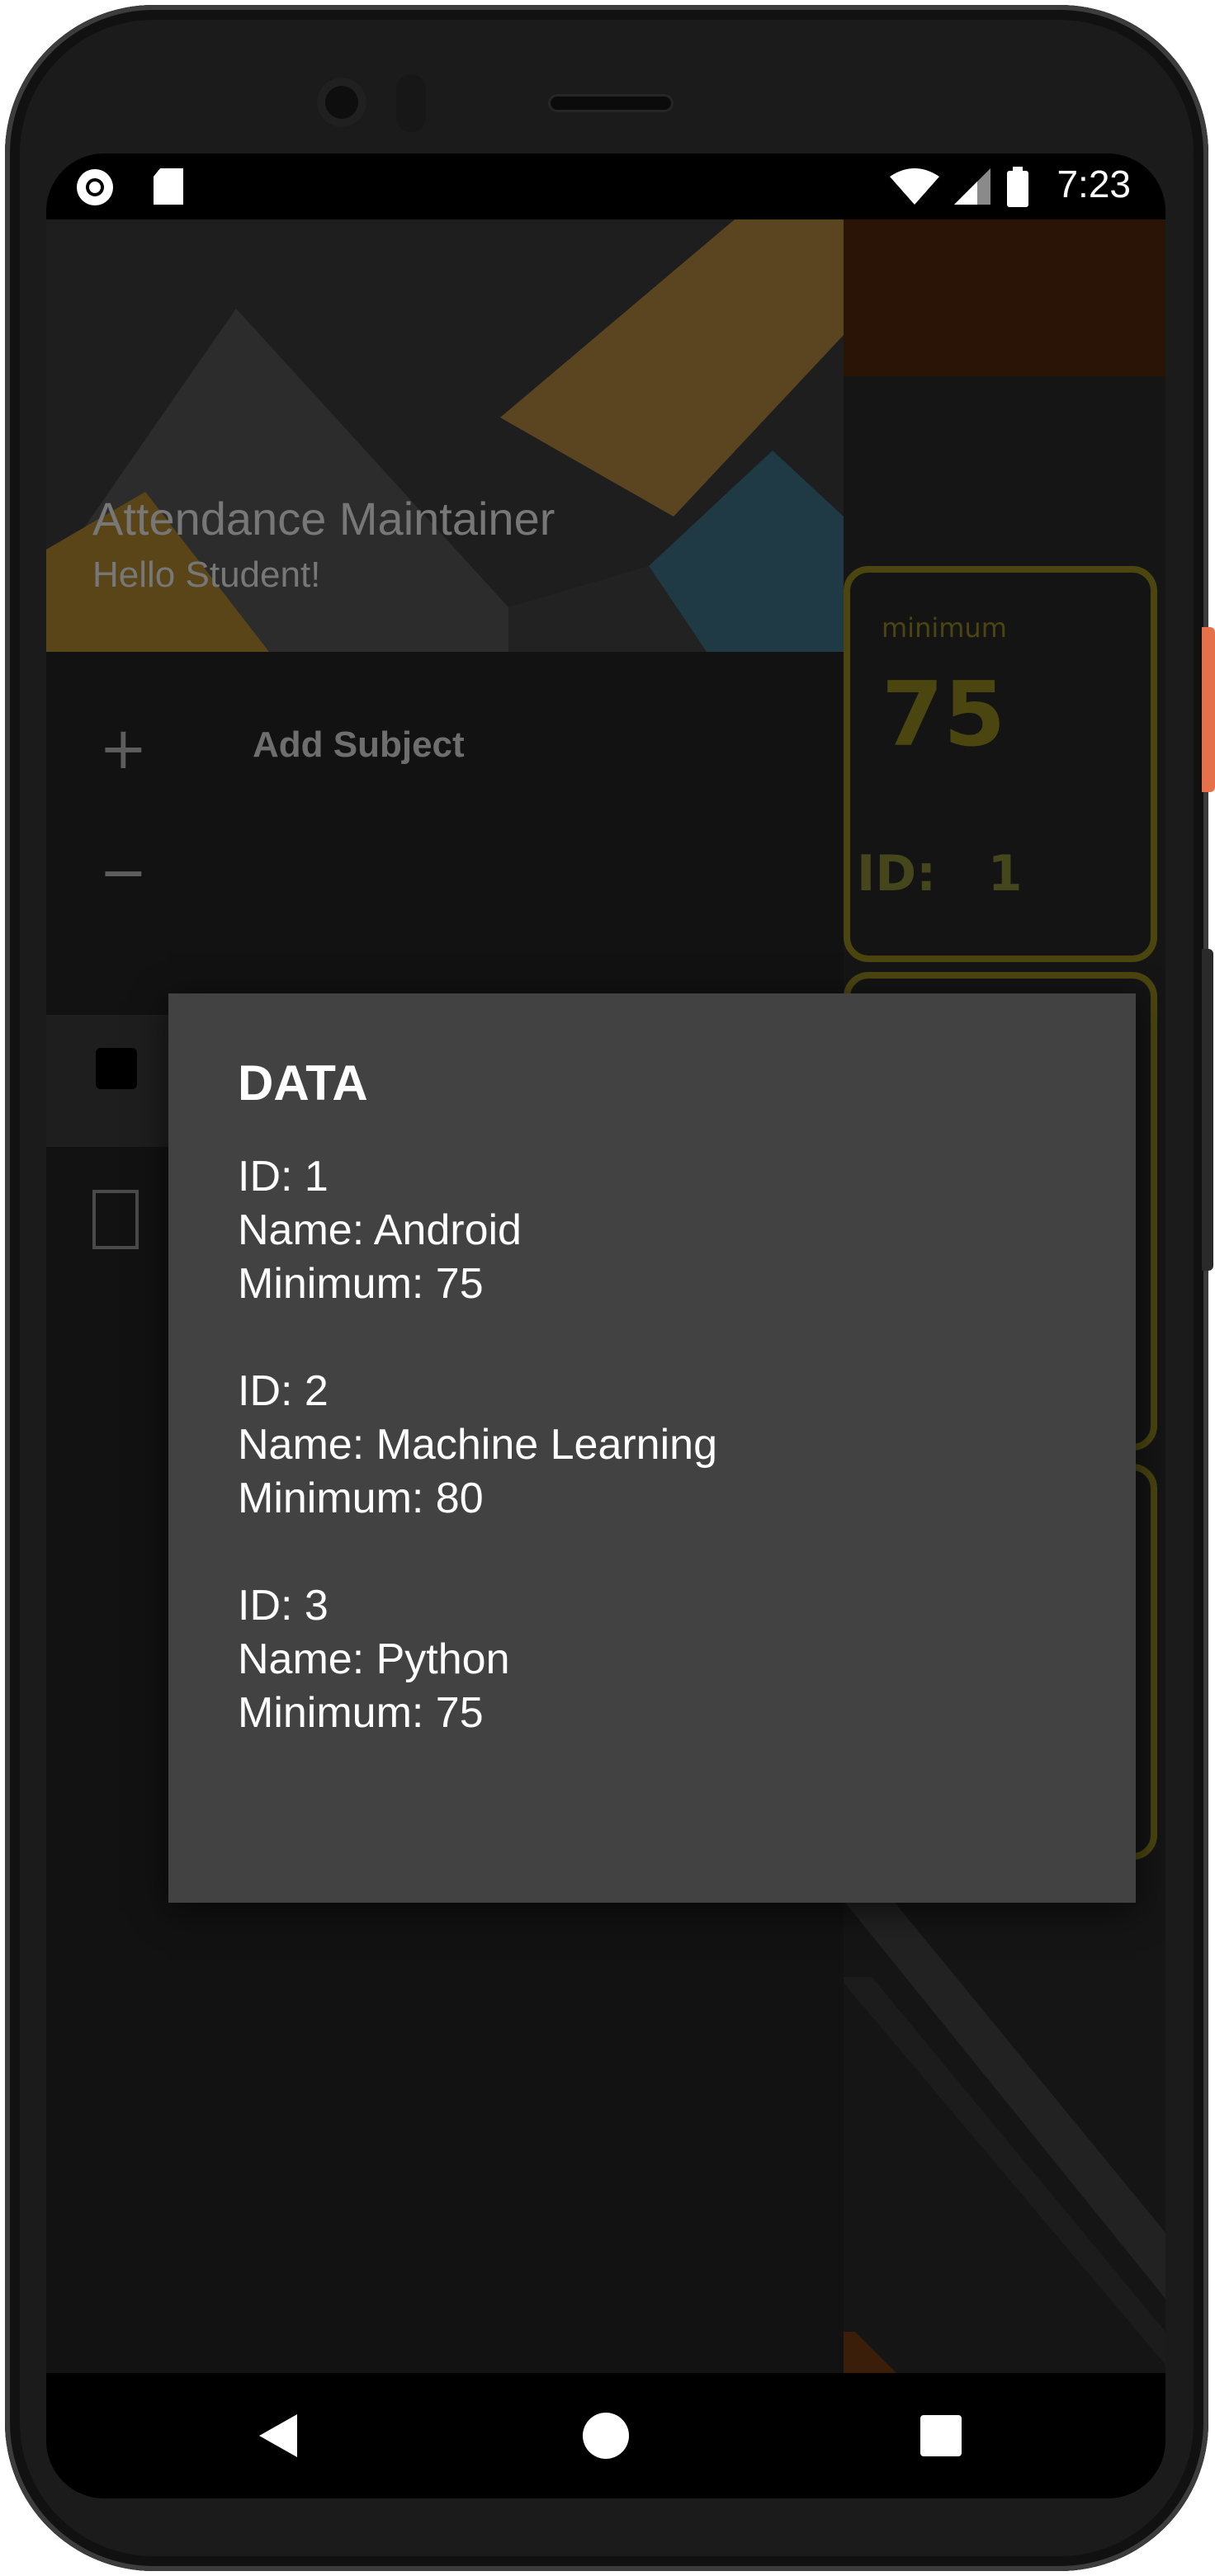 Image resolution: width=1215 pixels, height=2576 pixels. I want to click on navigation-bar, so click(605, 2435).